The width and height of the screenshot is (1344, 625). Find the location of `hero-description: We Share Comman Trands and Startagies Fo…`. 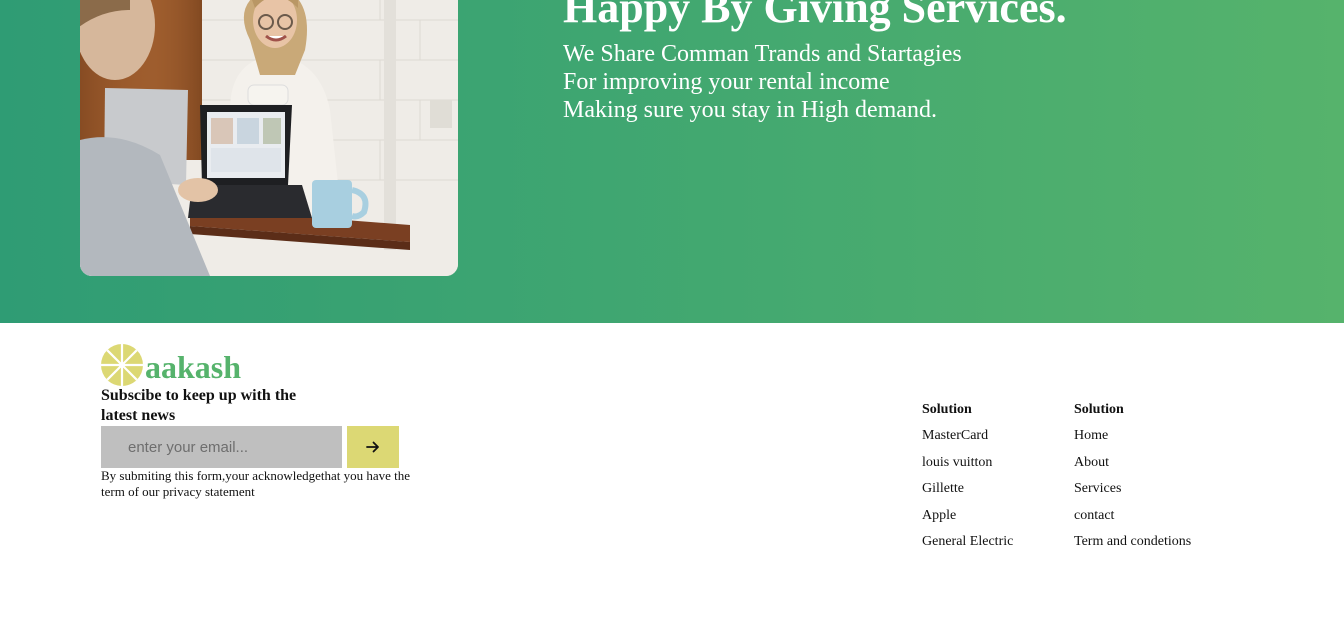

hero-description: We Share Comman Trands and Startagies Fo… is located at coordinates (762, 82).